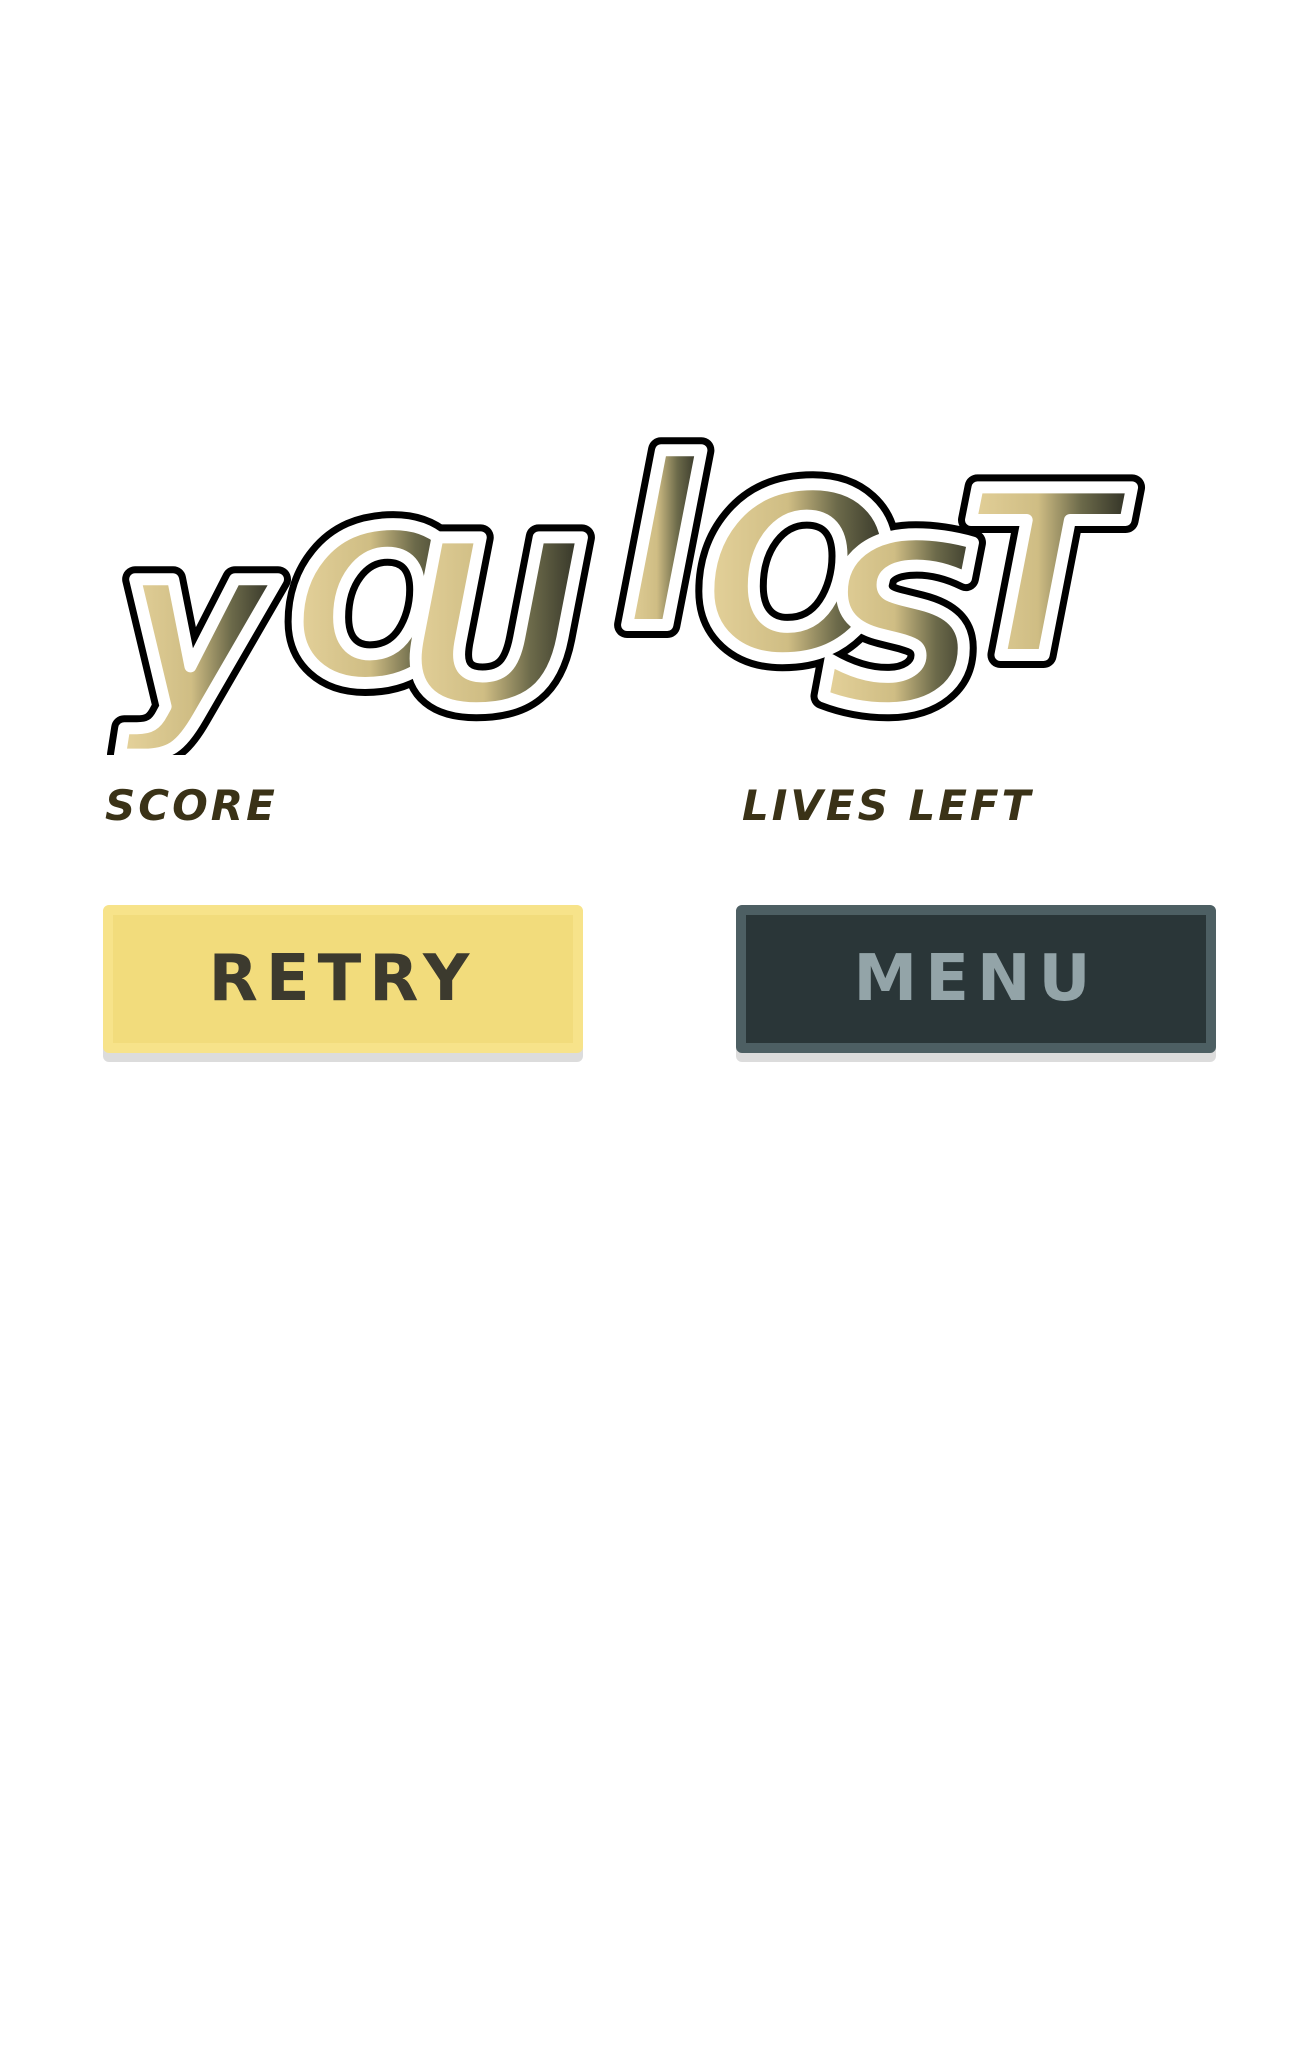 The image size is (1311, 2048). I want to click on svg-text: l, so click(661, 546).